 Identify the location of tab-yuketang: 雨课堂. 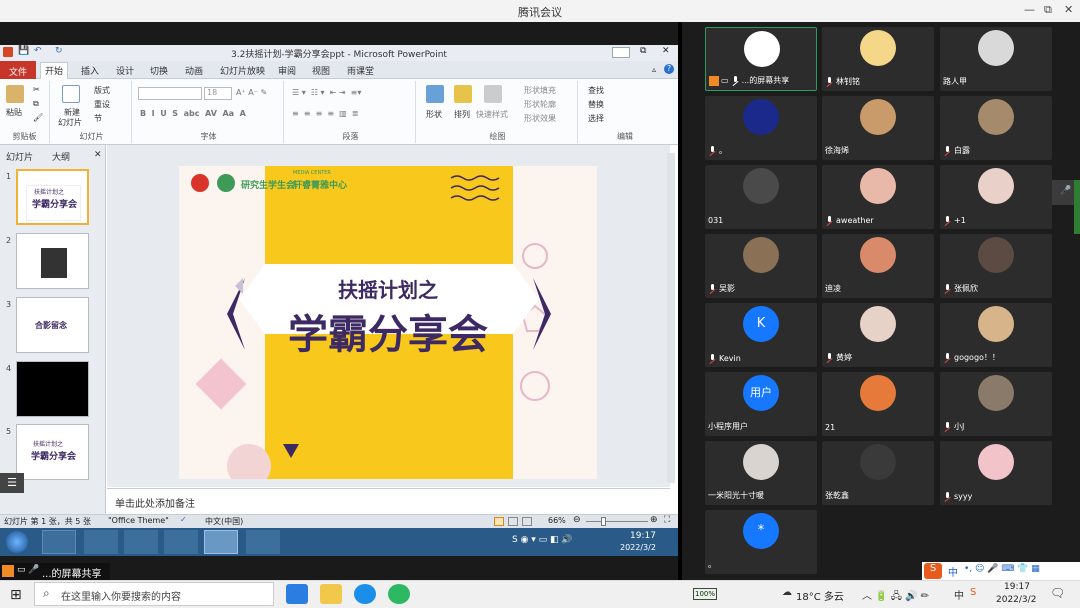
(360, 70).